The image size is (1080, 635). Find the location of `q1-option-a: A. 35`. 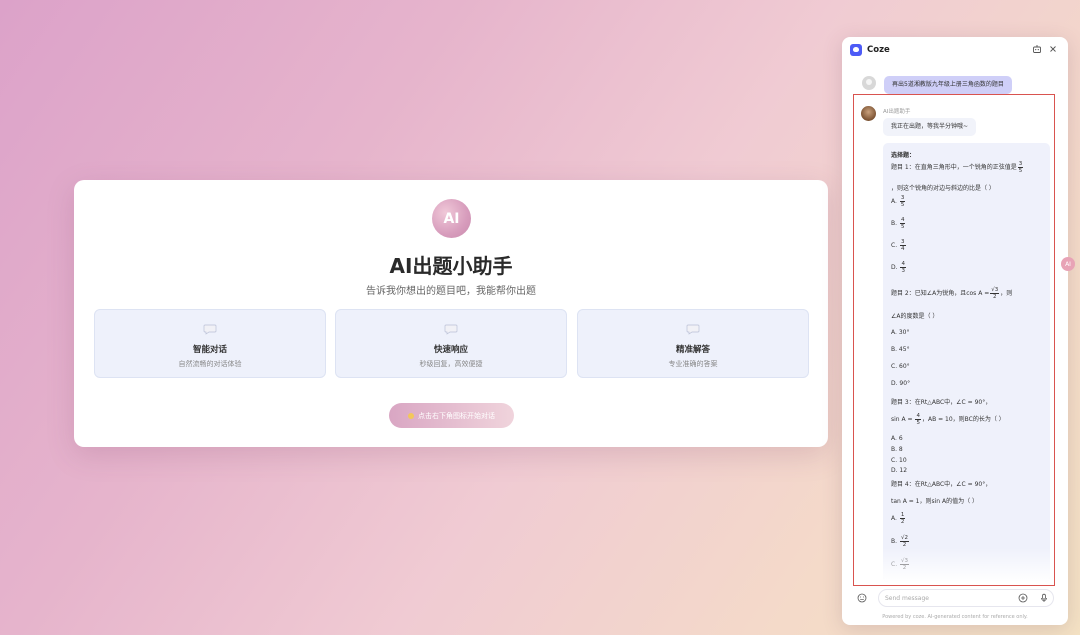

q1-option-a: A. 35 is located at coordinates (898, 201).